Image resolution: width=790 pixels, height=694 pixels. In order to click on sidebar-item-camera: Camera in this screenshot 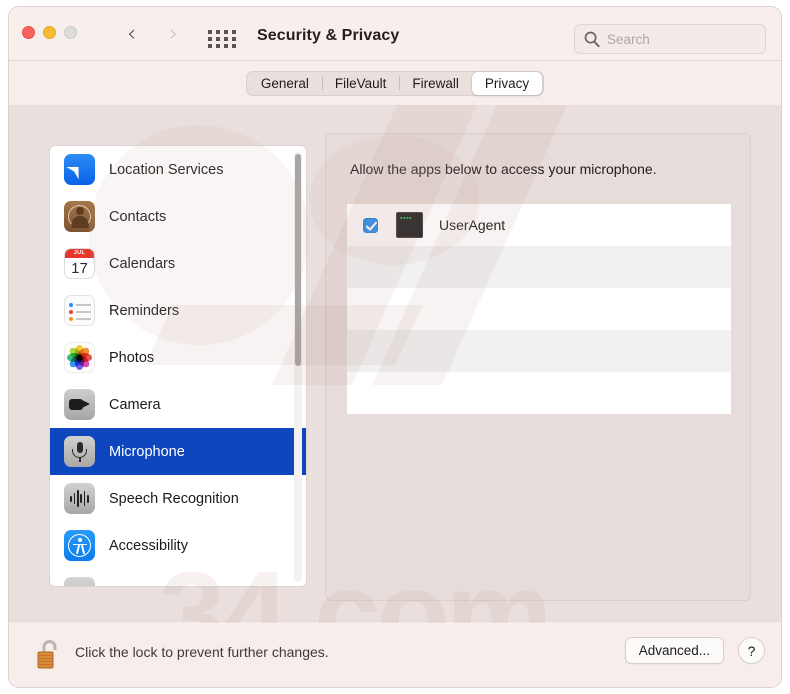, I will do `click(178, 404)`.